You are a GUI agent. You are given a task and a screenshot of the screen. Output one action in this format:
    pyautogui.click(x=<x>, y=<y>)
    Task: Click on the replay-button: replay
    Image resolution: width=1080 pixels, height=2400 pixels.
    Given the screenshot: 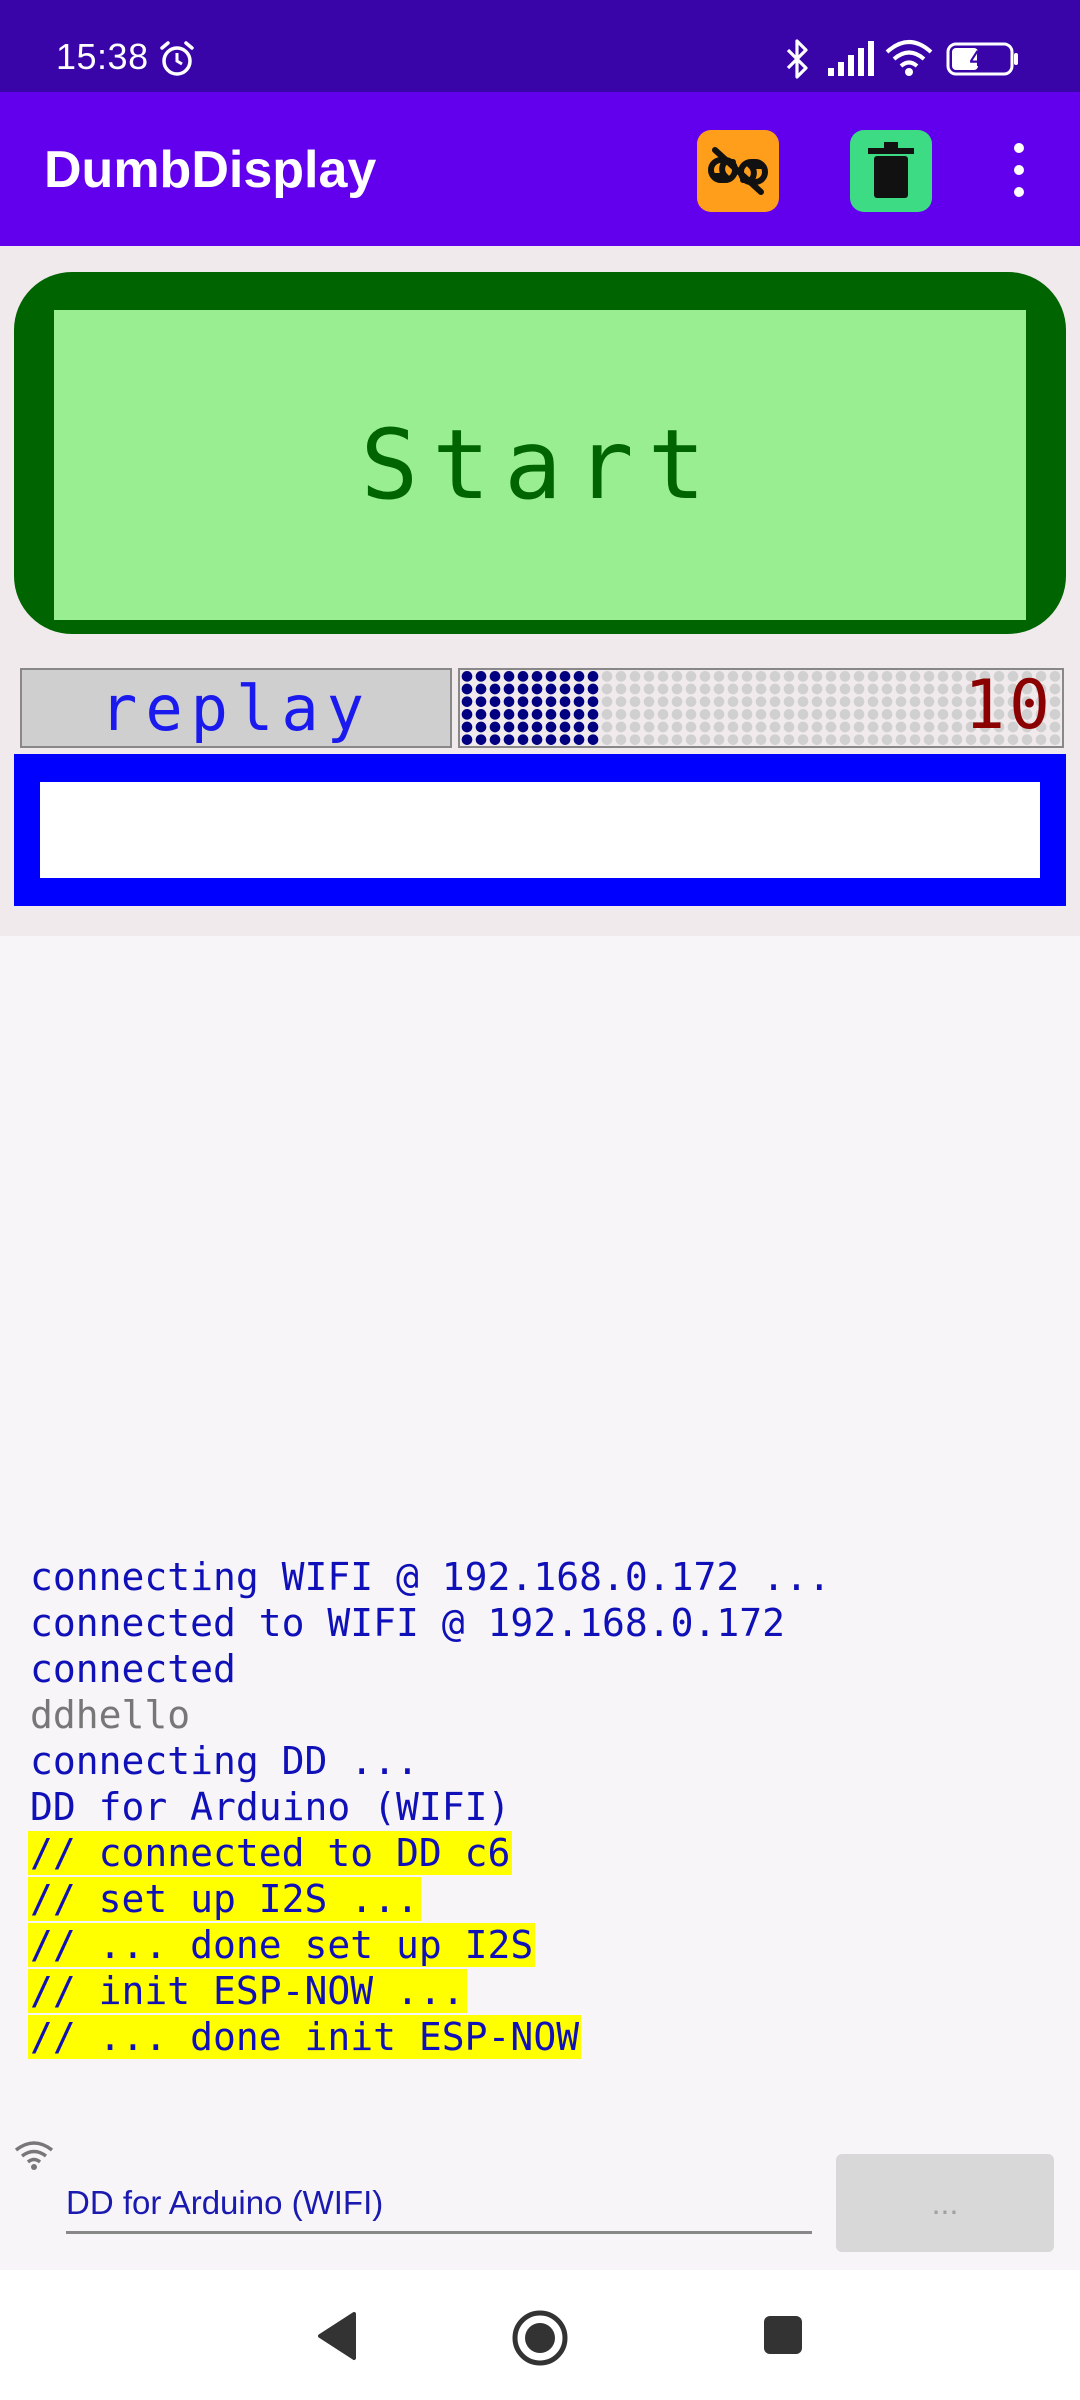 What is the action you would take?
    pyautogui.click(x=236, y=708)
    